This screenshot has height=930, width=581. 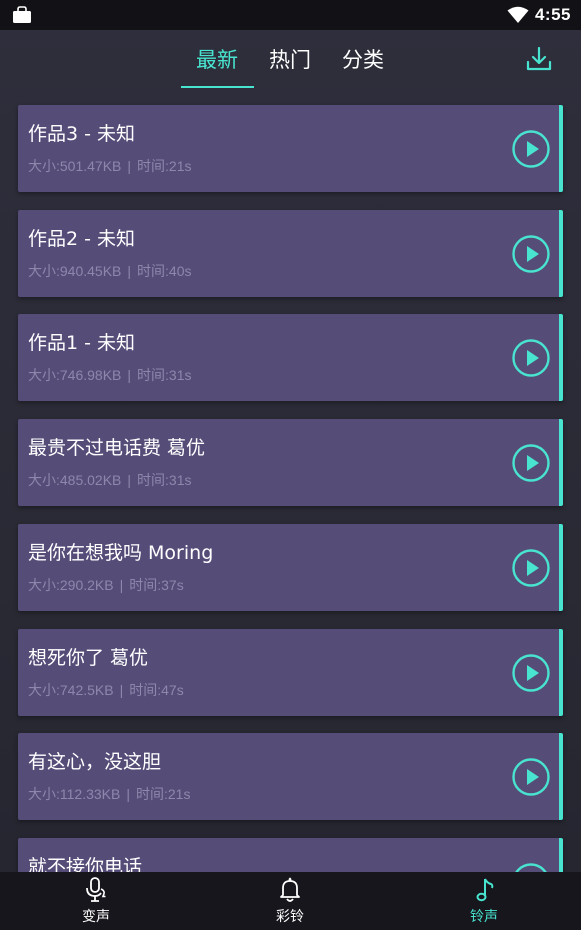 I want to click on ringtone-card: 是你在想我吗 Moring 大小:290.2KB | 时间:37s, so click(x=290, y=567).